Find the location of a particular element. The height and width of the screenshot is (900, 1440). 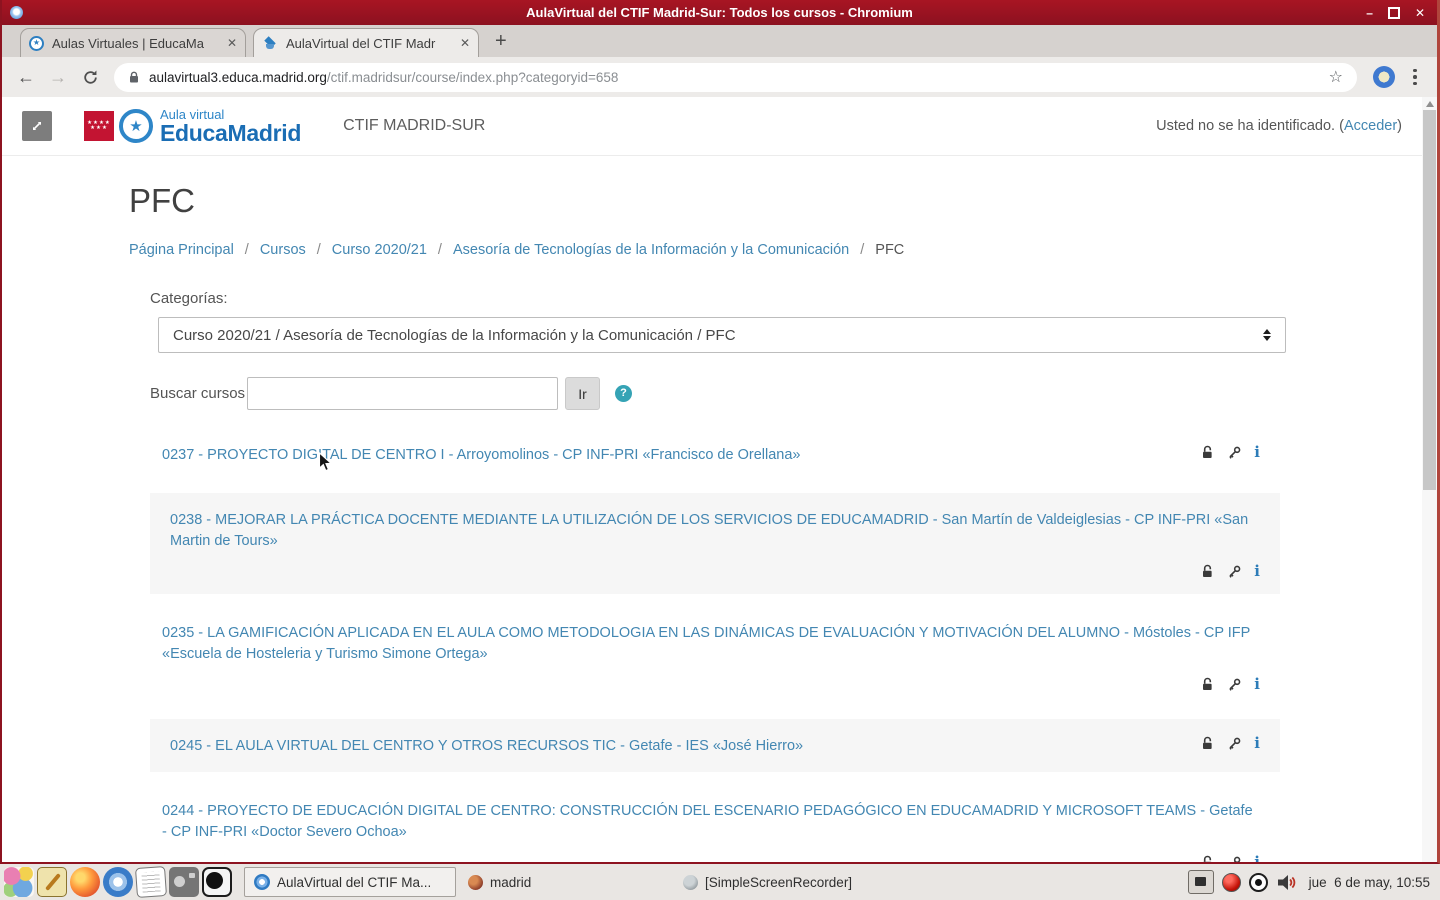

educamadrid-brand: Aula virtual EducaMadrid is located at coordinates (230, 126).